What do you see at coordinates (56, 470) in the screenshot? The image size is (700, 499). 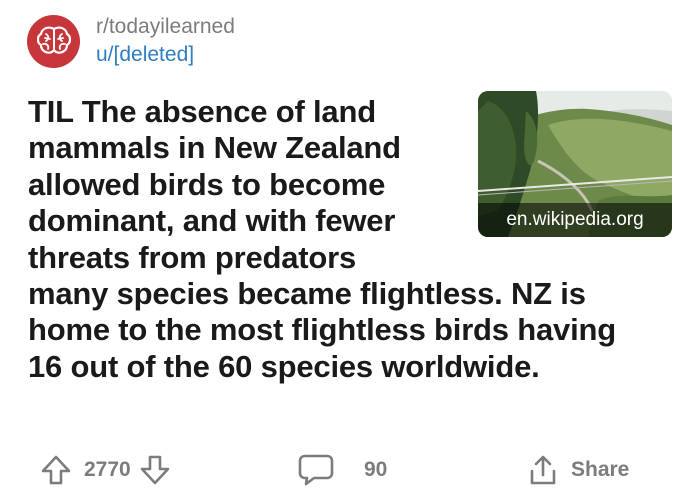 I see `upvote-arrow-icon` at bounding box center [56, 470].